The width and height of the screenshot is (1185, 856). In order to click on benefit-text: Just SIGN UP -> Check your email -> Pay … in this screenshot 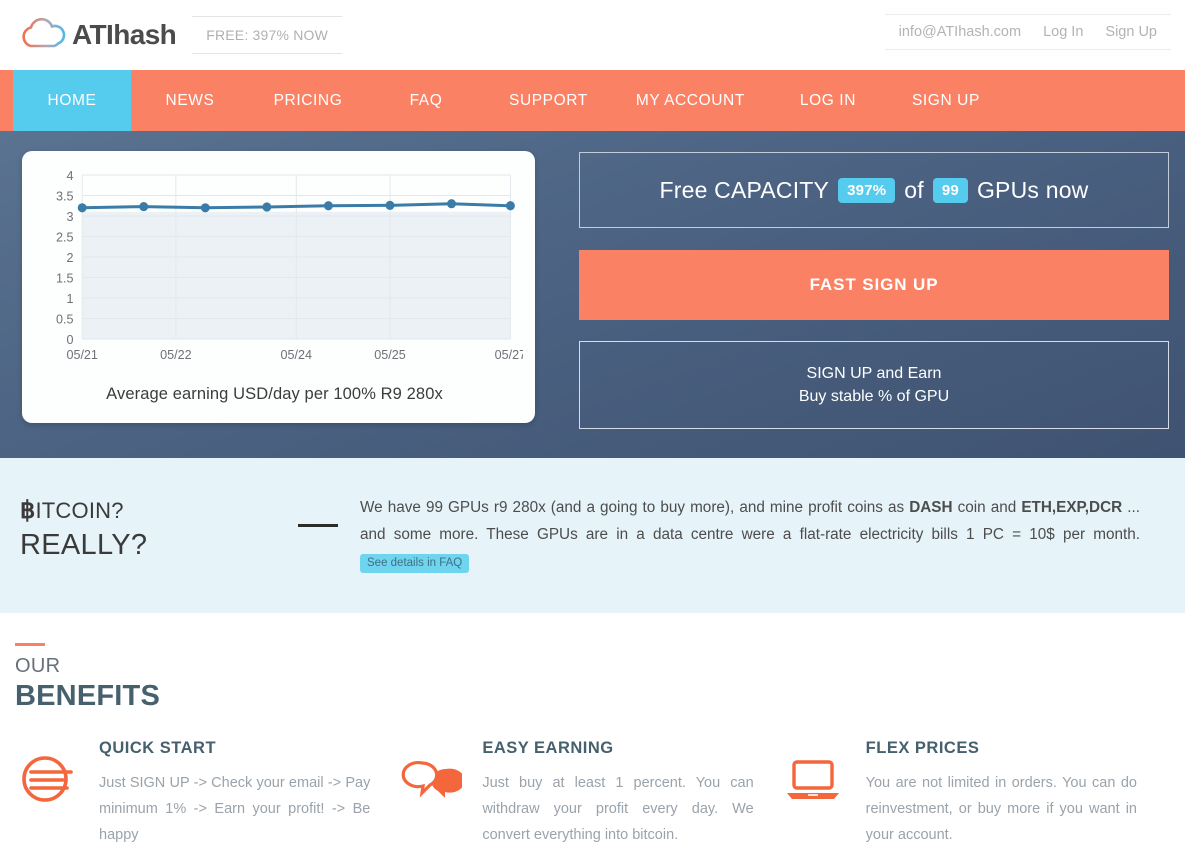, I will do `click(235, 809)`.